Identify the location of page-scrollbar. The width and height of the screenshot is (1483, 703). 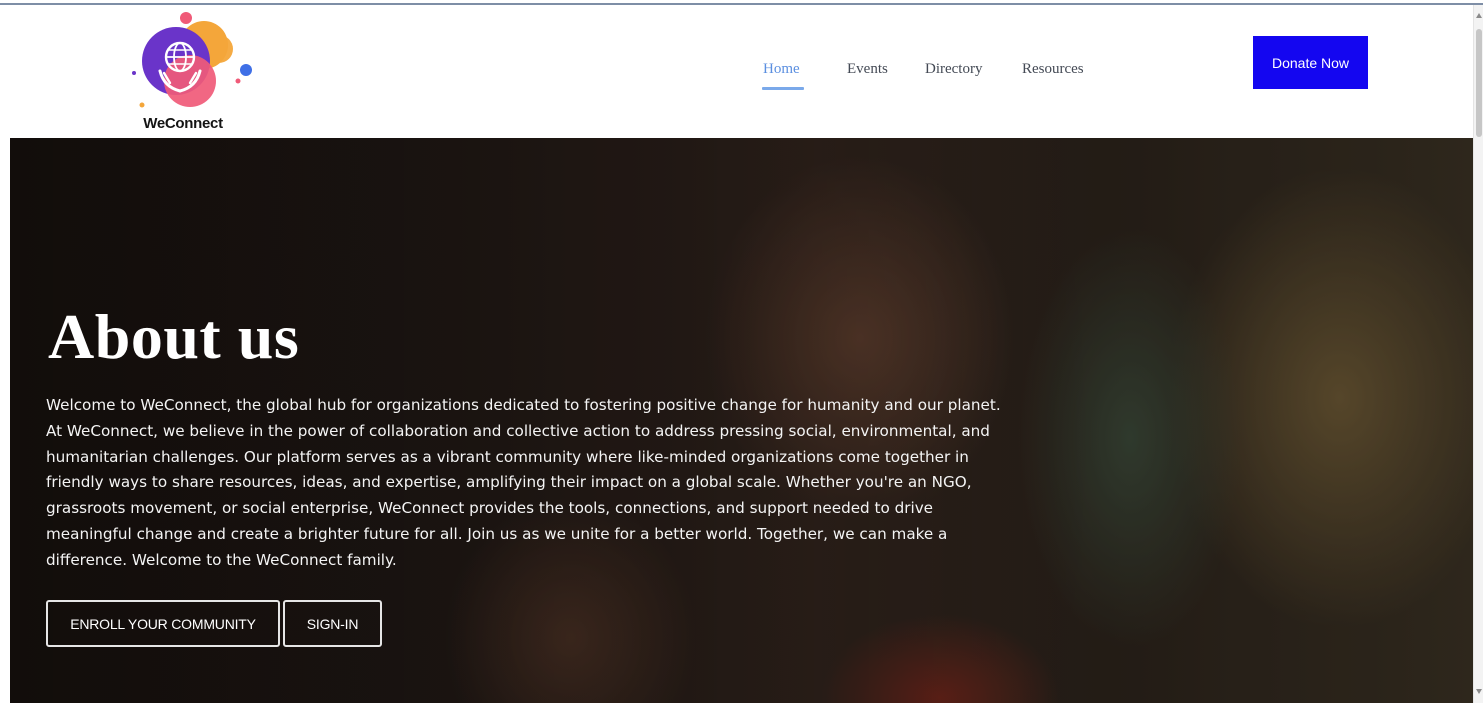
(1478, 354).